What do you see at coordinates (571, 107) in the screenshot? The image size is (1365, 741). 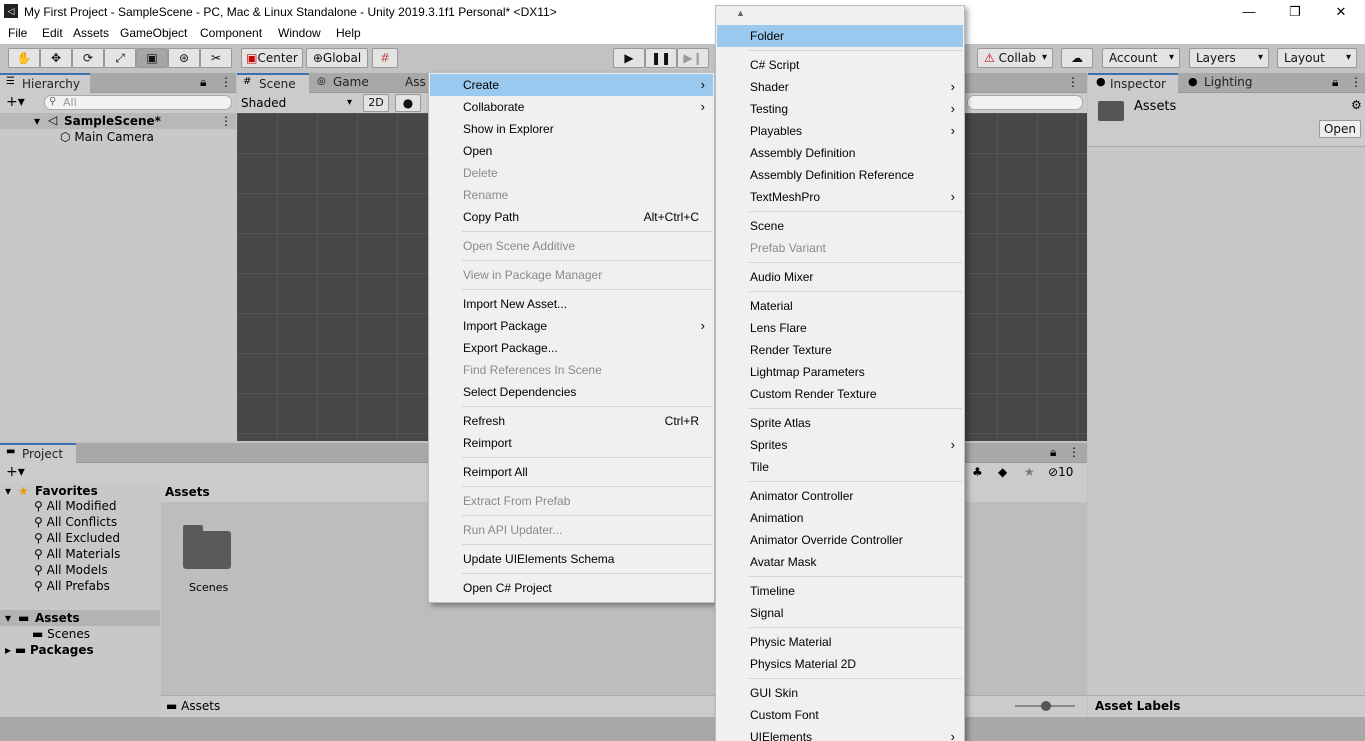 I see `menu-item-collaborate: Collaborate ›` at bounding box center [571, 107].